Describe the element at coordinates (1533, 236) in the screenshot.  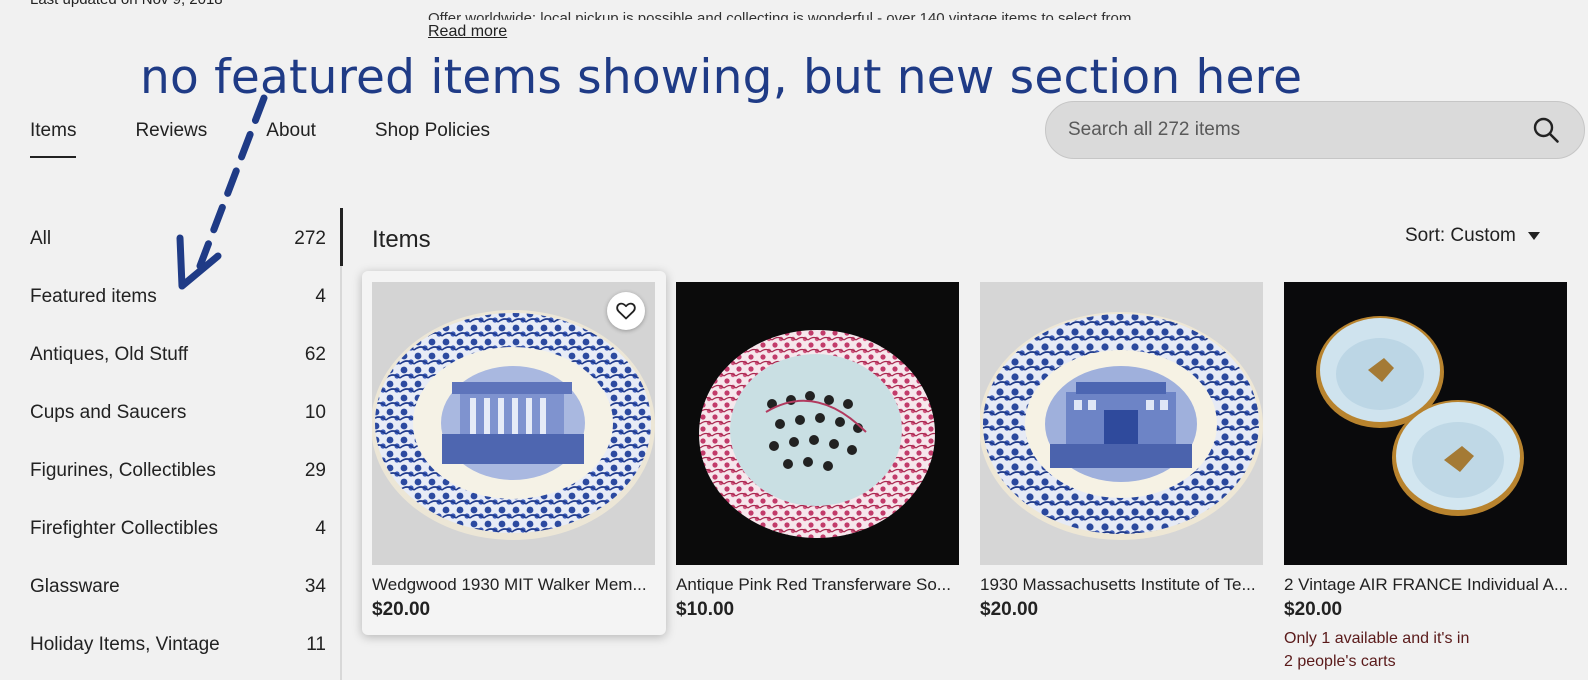
I see `caret-down-icon` at that location.